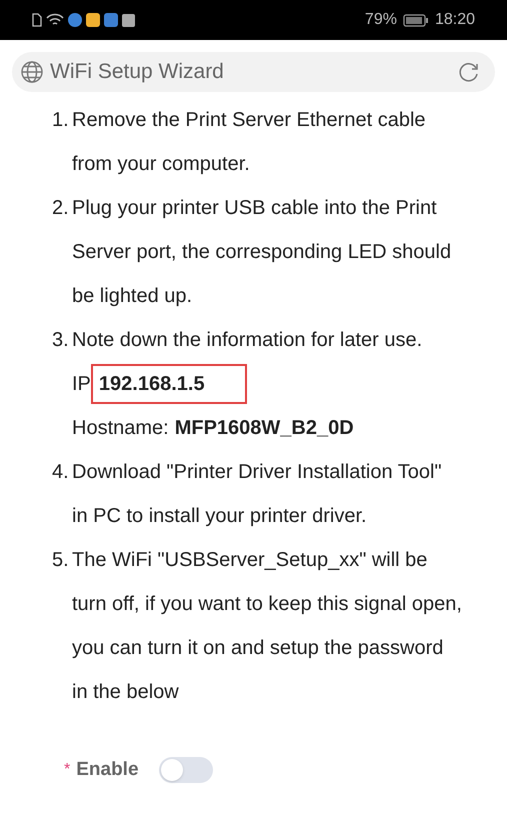  I want to click on battery-percentage: 79%, so click(380, 20).